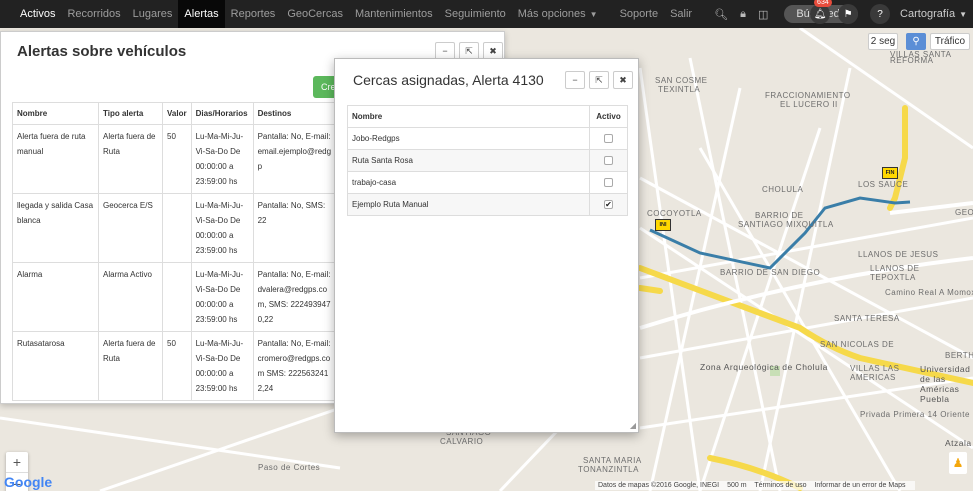 This screenshot has height=491, width=973. What do you see at coordinates (681, 80) in the screenshot?
I see `map-label-san-cosme: SAN COSME` at bounding box center [681, 80].